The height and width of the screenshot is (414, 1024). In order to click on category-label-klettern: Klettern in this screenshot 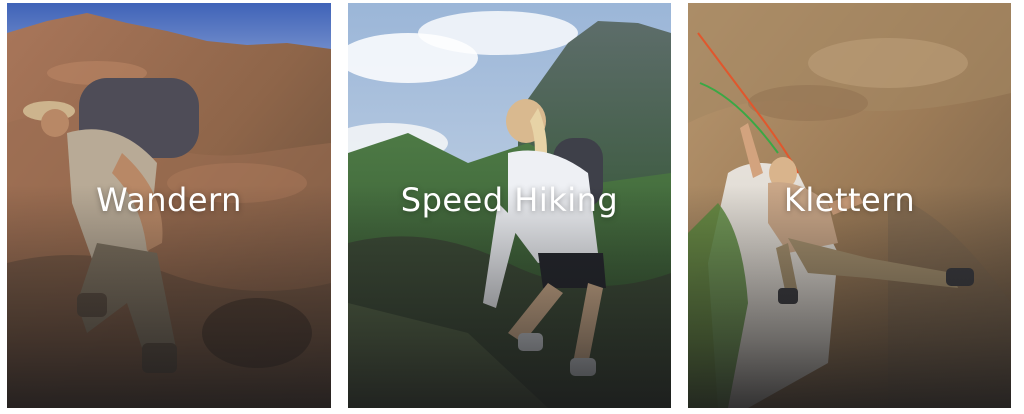, I will do `click(849, 200)`.